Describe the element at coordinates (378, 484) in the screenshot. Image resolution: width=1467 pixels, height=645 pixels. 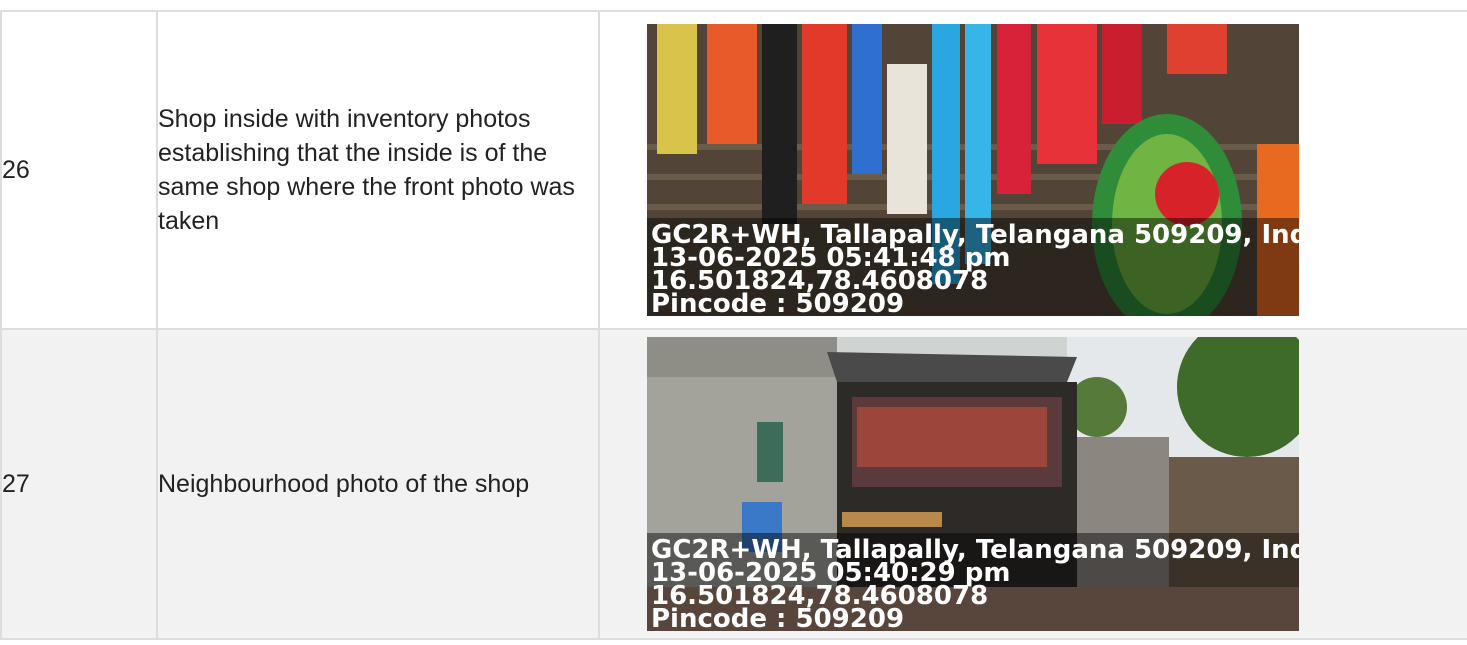
I see `row-description: Neighbourhood photo of the shop` at that location.